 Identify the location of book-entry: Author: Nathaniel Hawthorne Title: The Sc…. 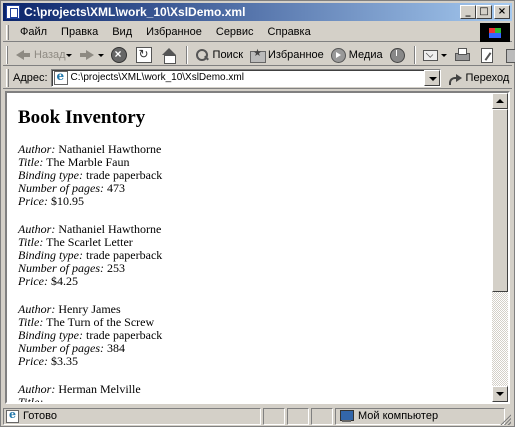
(255, 255).